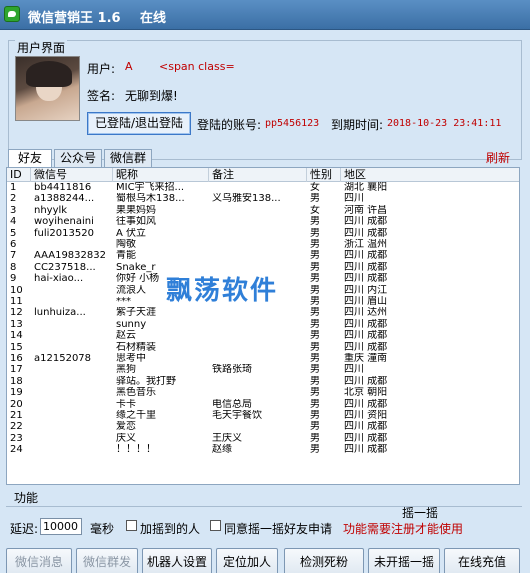 This screenshot has width=530, height=573. I want to click on table-cell: 电信总局, so click(232, 404).